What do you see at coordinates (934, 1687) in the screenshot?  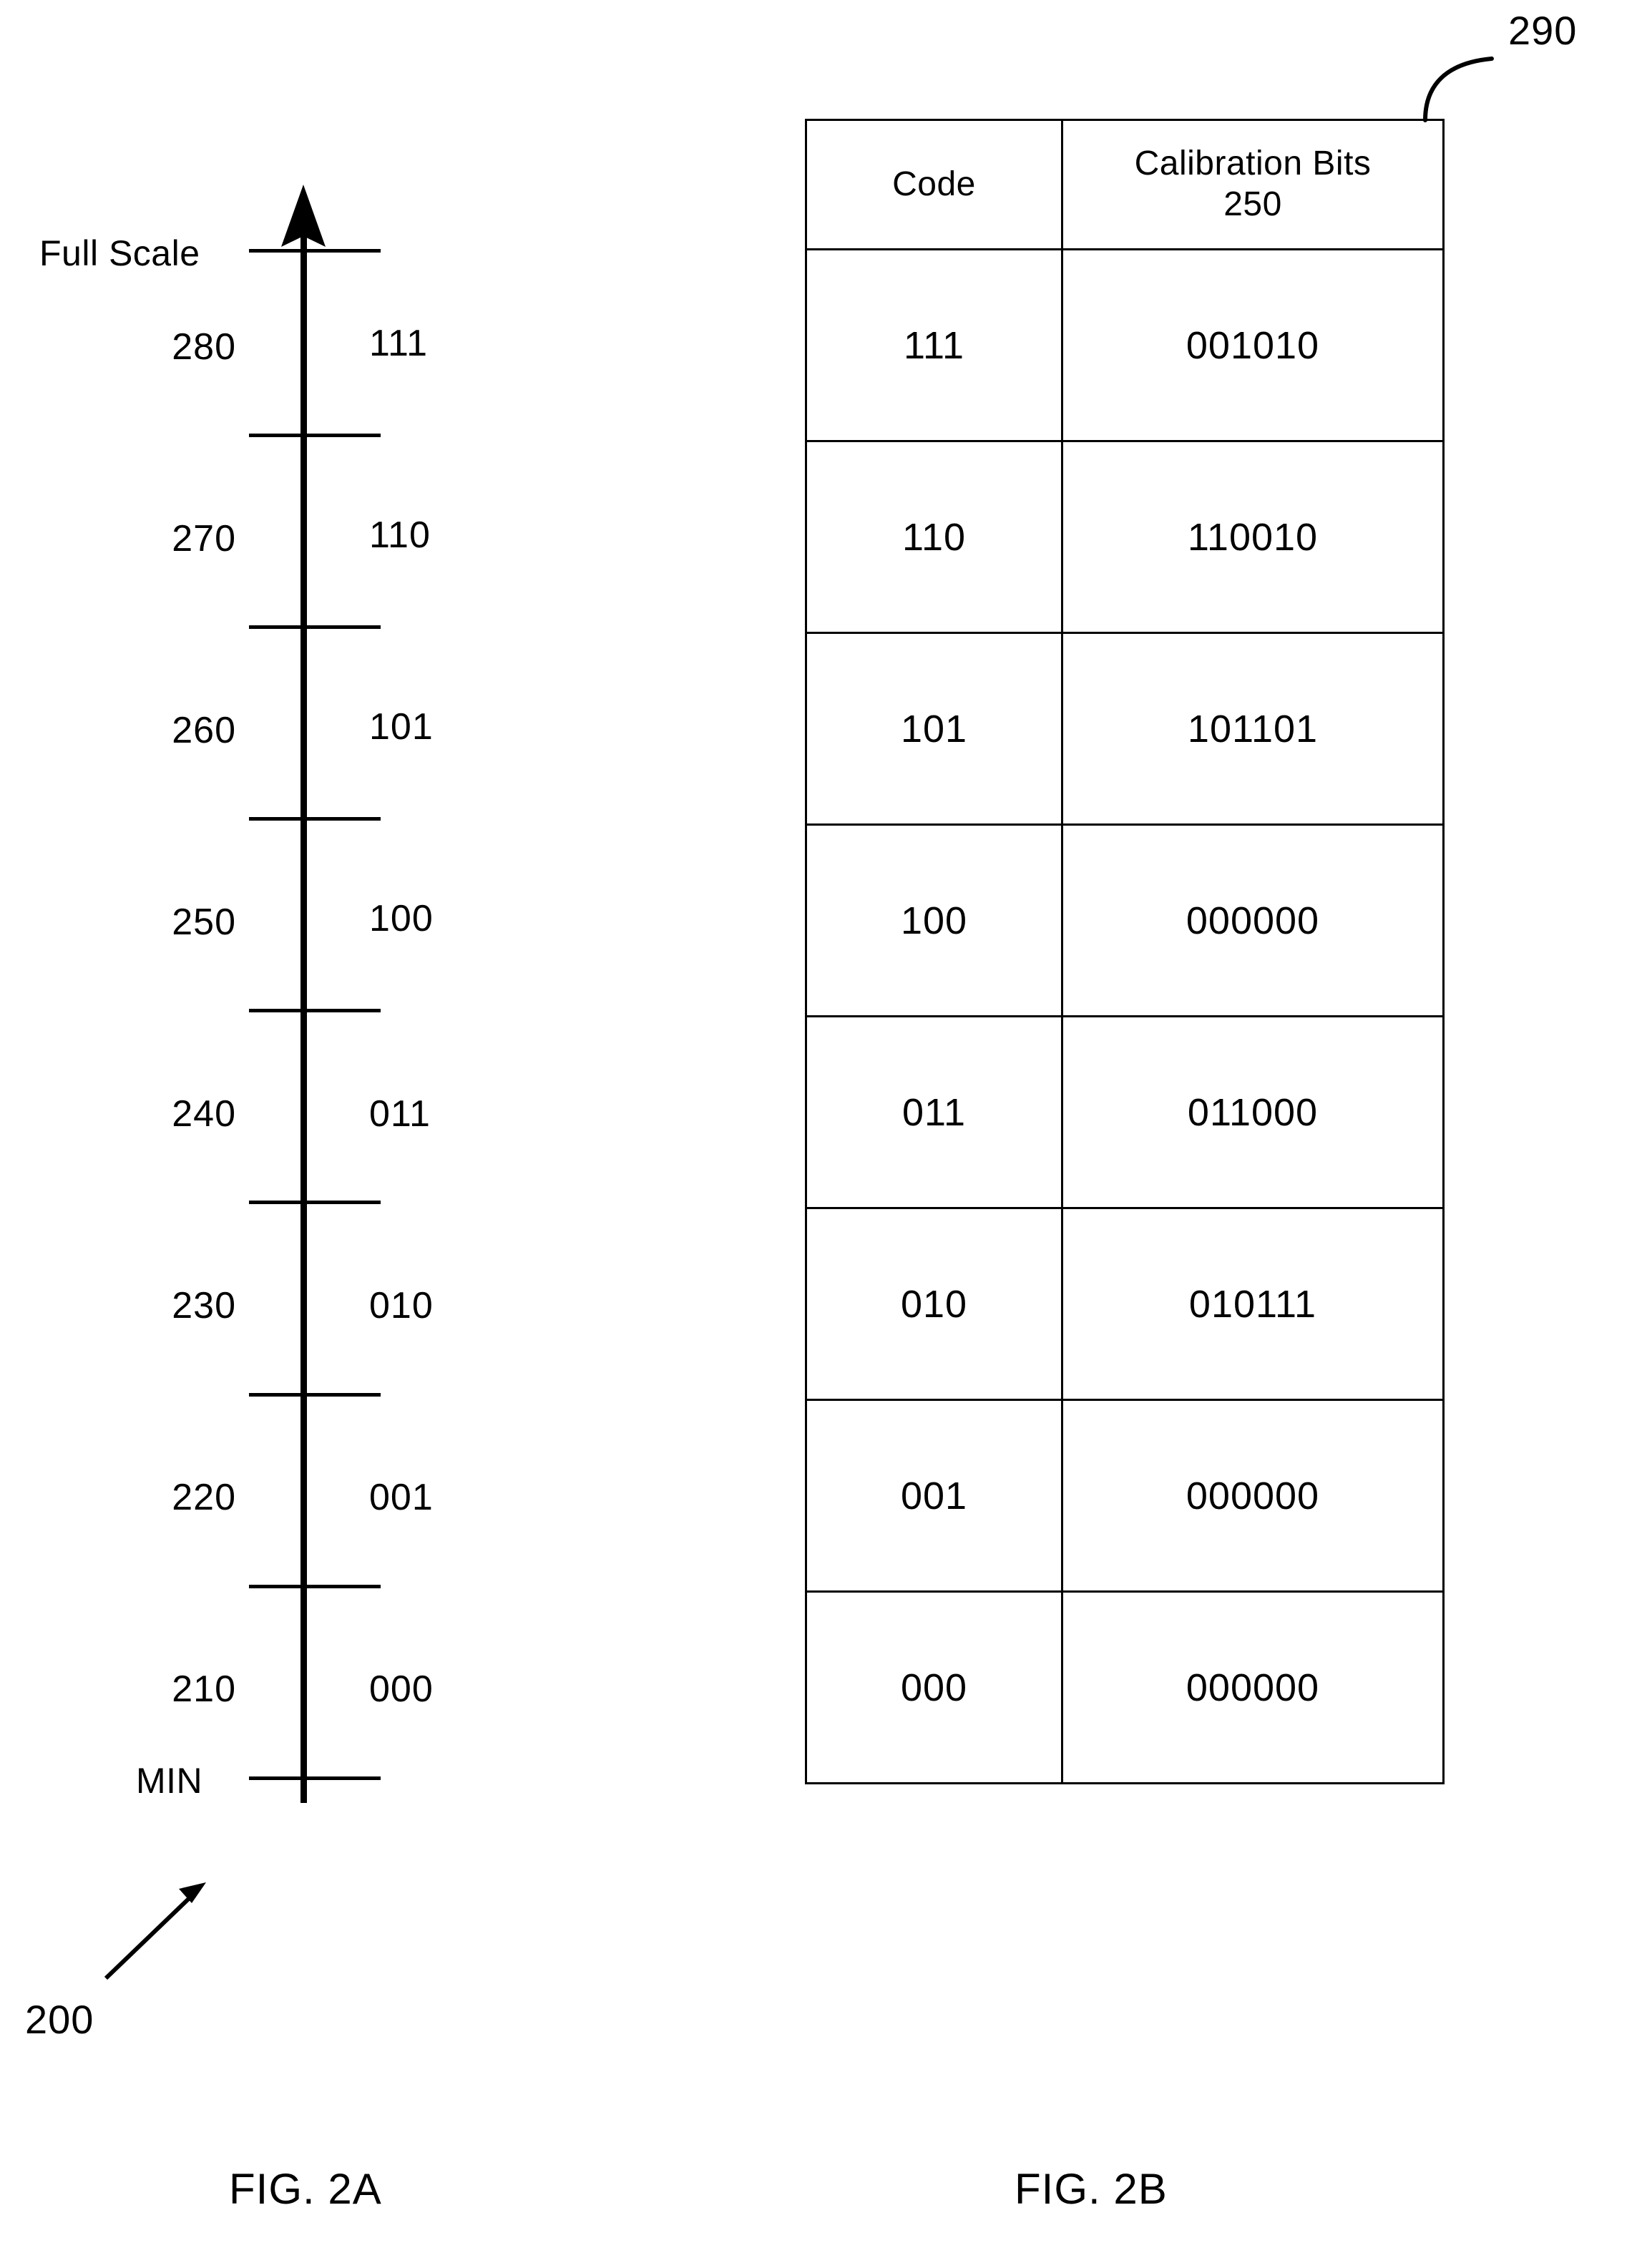 I see `cell-code: 000` at bounding box center [934, 1687].